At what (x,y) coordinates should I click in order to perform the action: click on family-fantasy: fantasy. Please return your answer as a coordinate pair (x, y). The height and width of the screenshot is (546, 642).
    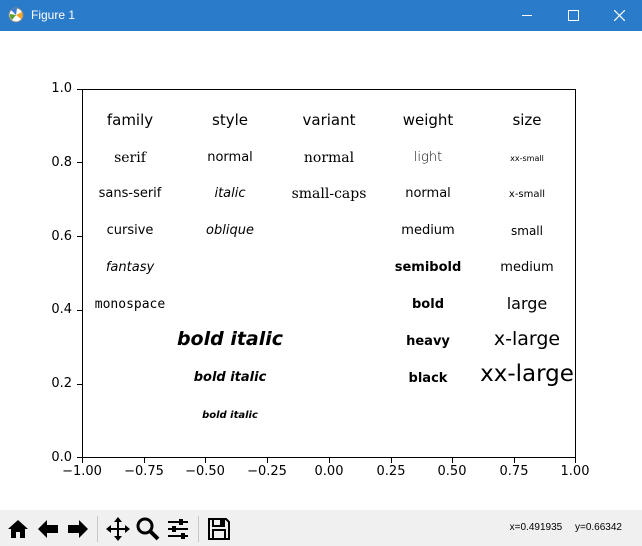
    Looking at the image, I should click on (130, 267).